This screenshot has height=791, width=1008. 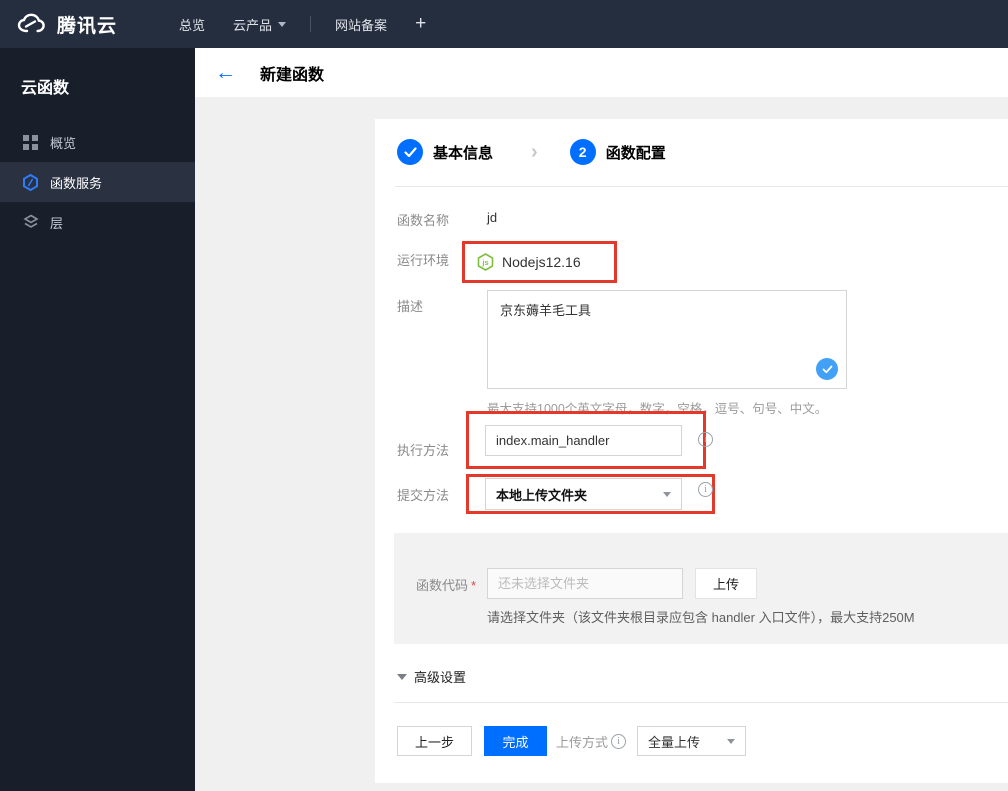 I want to click on sidebar-item-function-service: 函数服务, so click(x=97, y=182).